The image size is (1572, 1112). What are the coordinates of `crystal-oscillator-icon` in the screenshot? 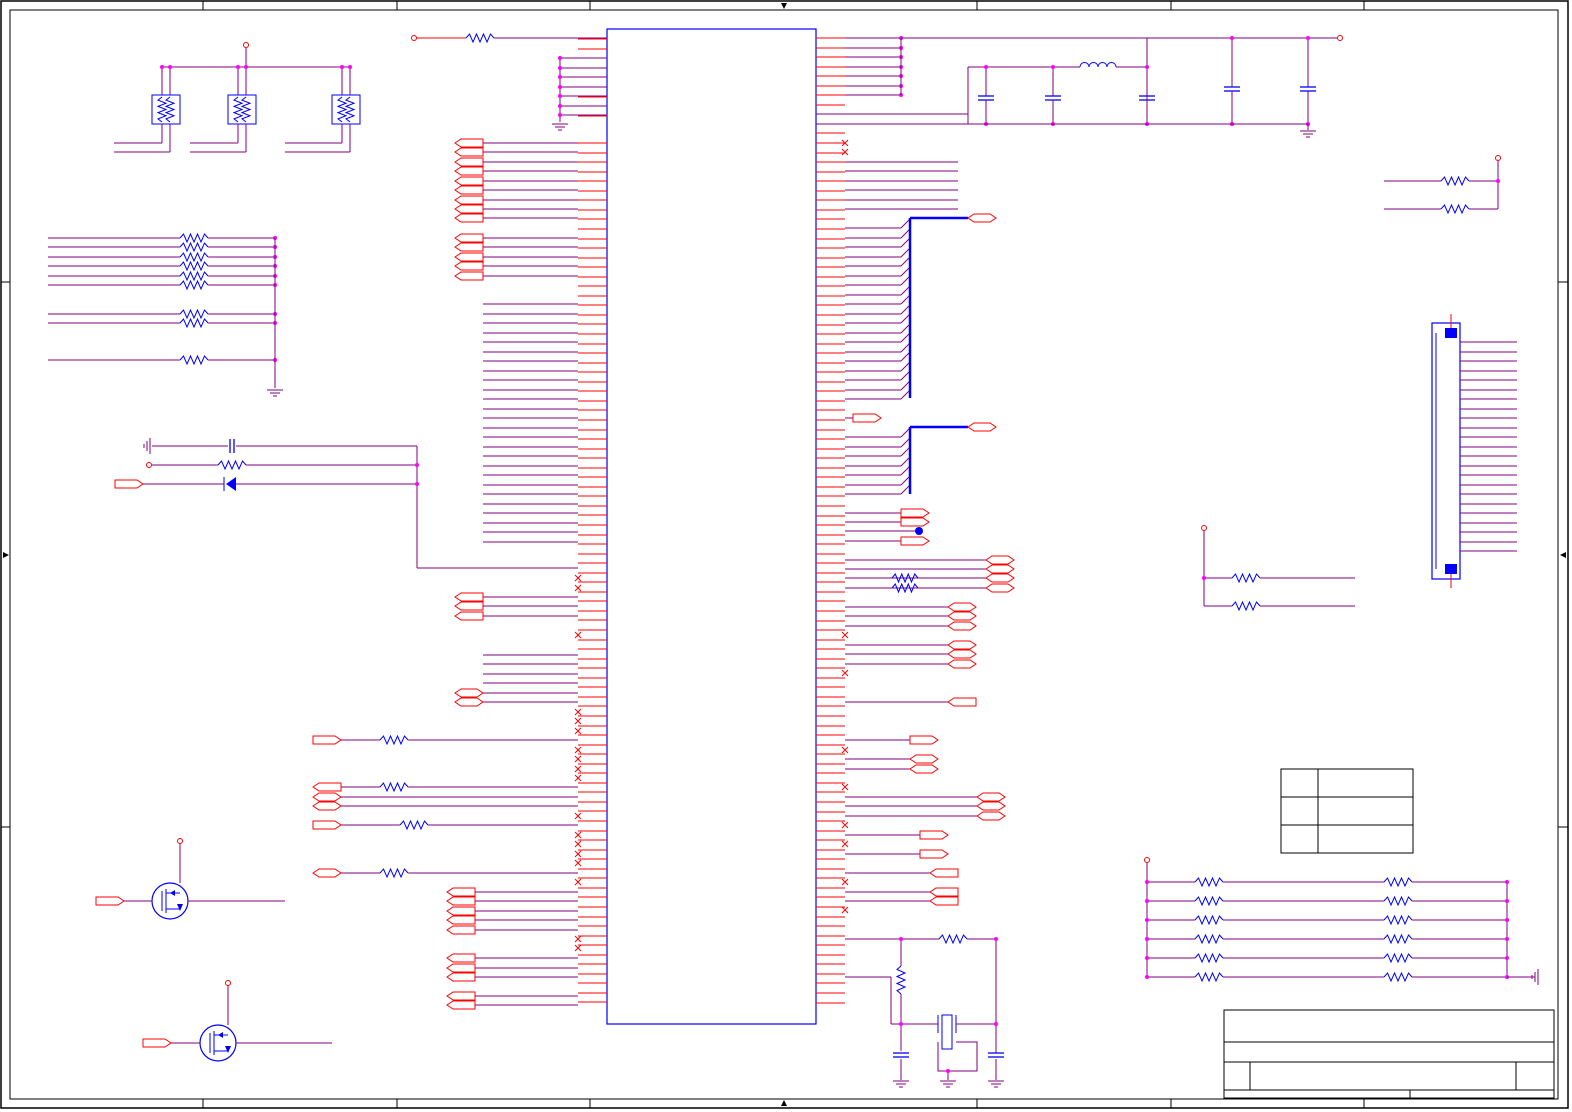 It's located at (947, 1032).